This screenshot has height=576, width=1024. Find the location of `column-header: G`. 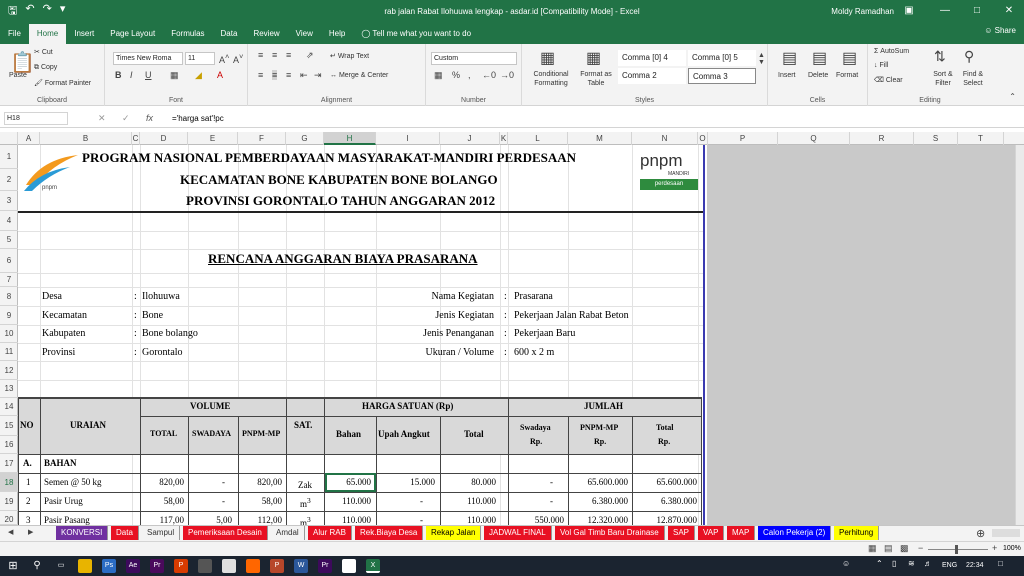

column-header: G is located at coordinates (305, 138).